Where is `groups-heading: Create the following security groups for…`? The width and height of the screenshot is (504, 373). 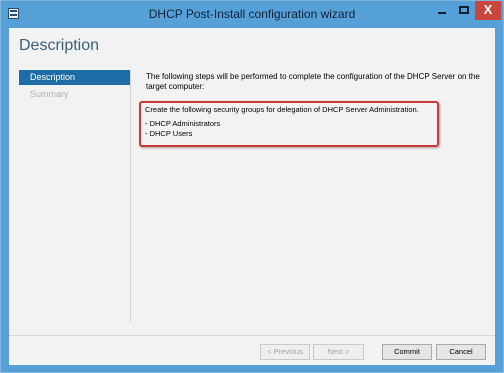
groups-heading: Create the following security groups for… is located at coordinates (282, 109).